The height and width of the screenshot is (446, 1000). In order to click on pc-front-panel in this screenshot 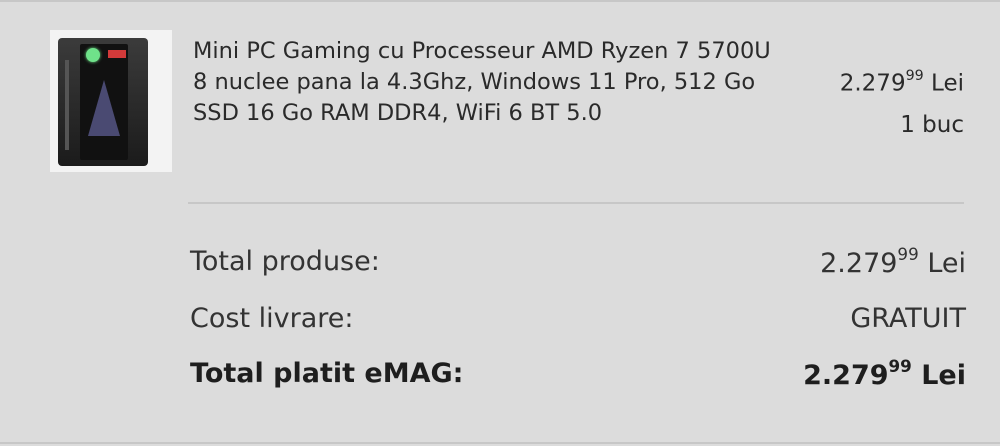, I will do `click(104, 102)`.